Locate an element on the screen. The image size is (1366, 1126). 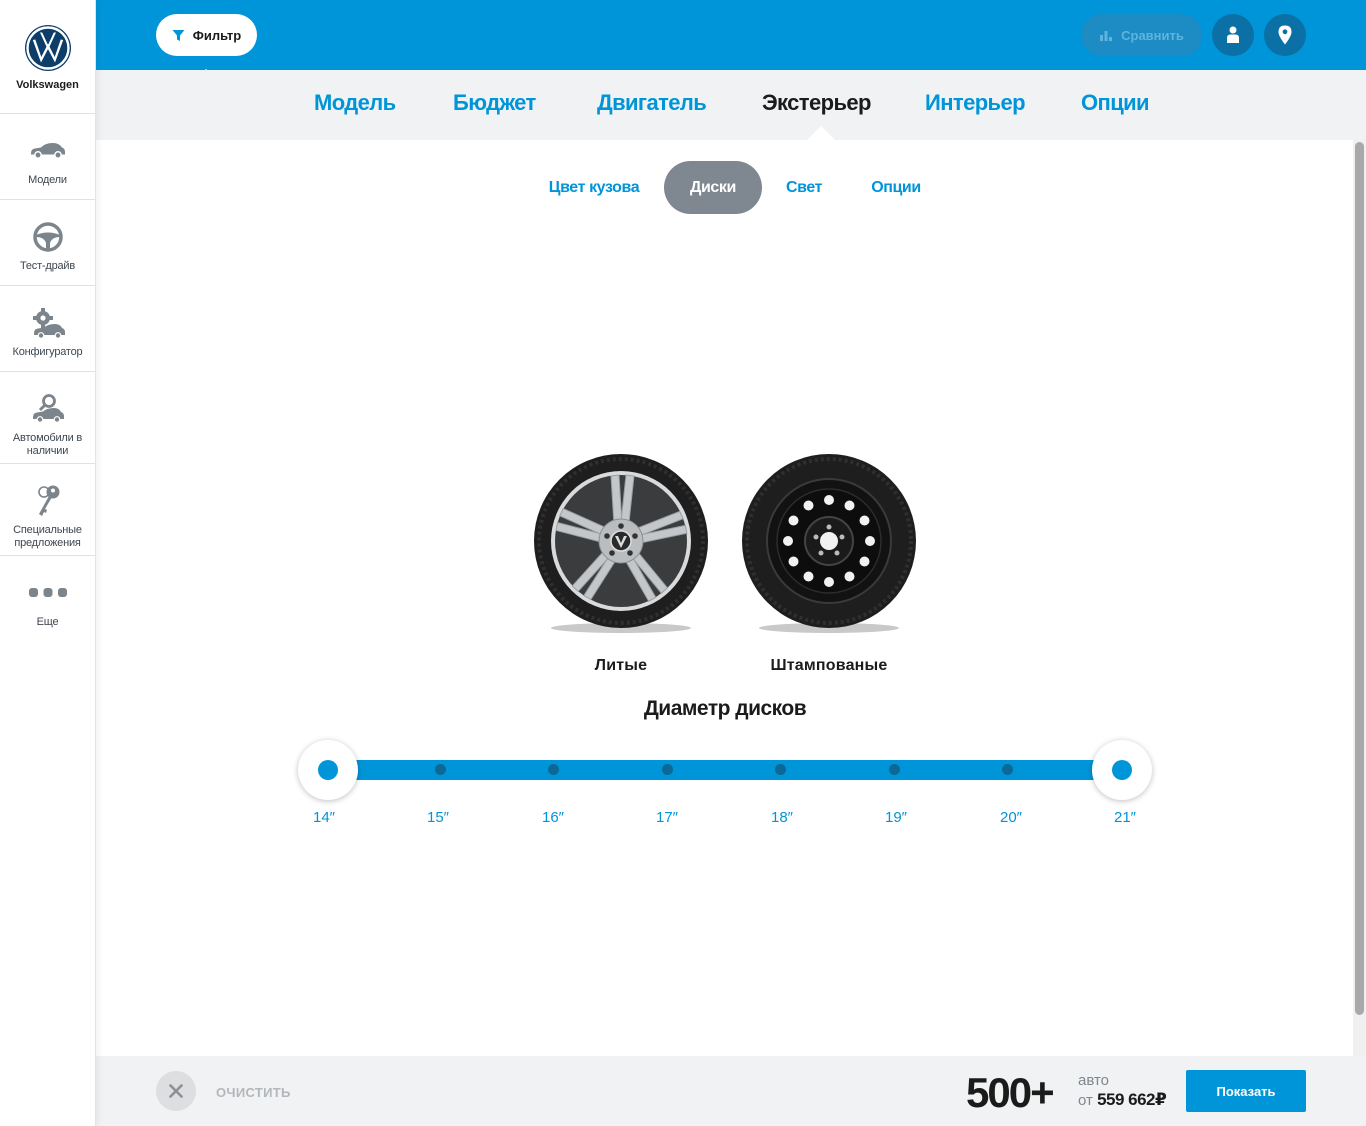
tick-label: 18″ is located at coordinates (782, 817).